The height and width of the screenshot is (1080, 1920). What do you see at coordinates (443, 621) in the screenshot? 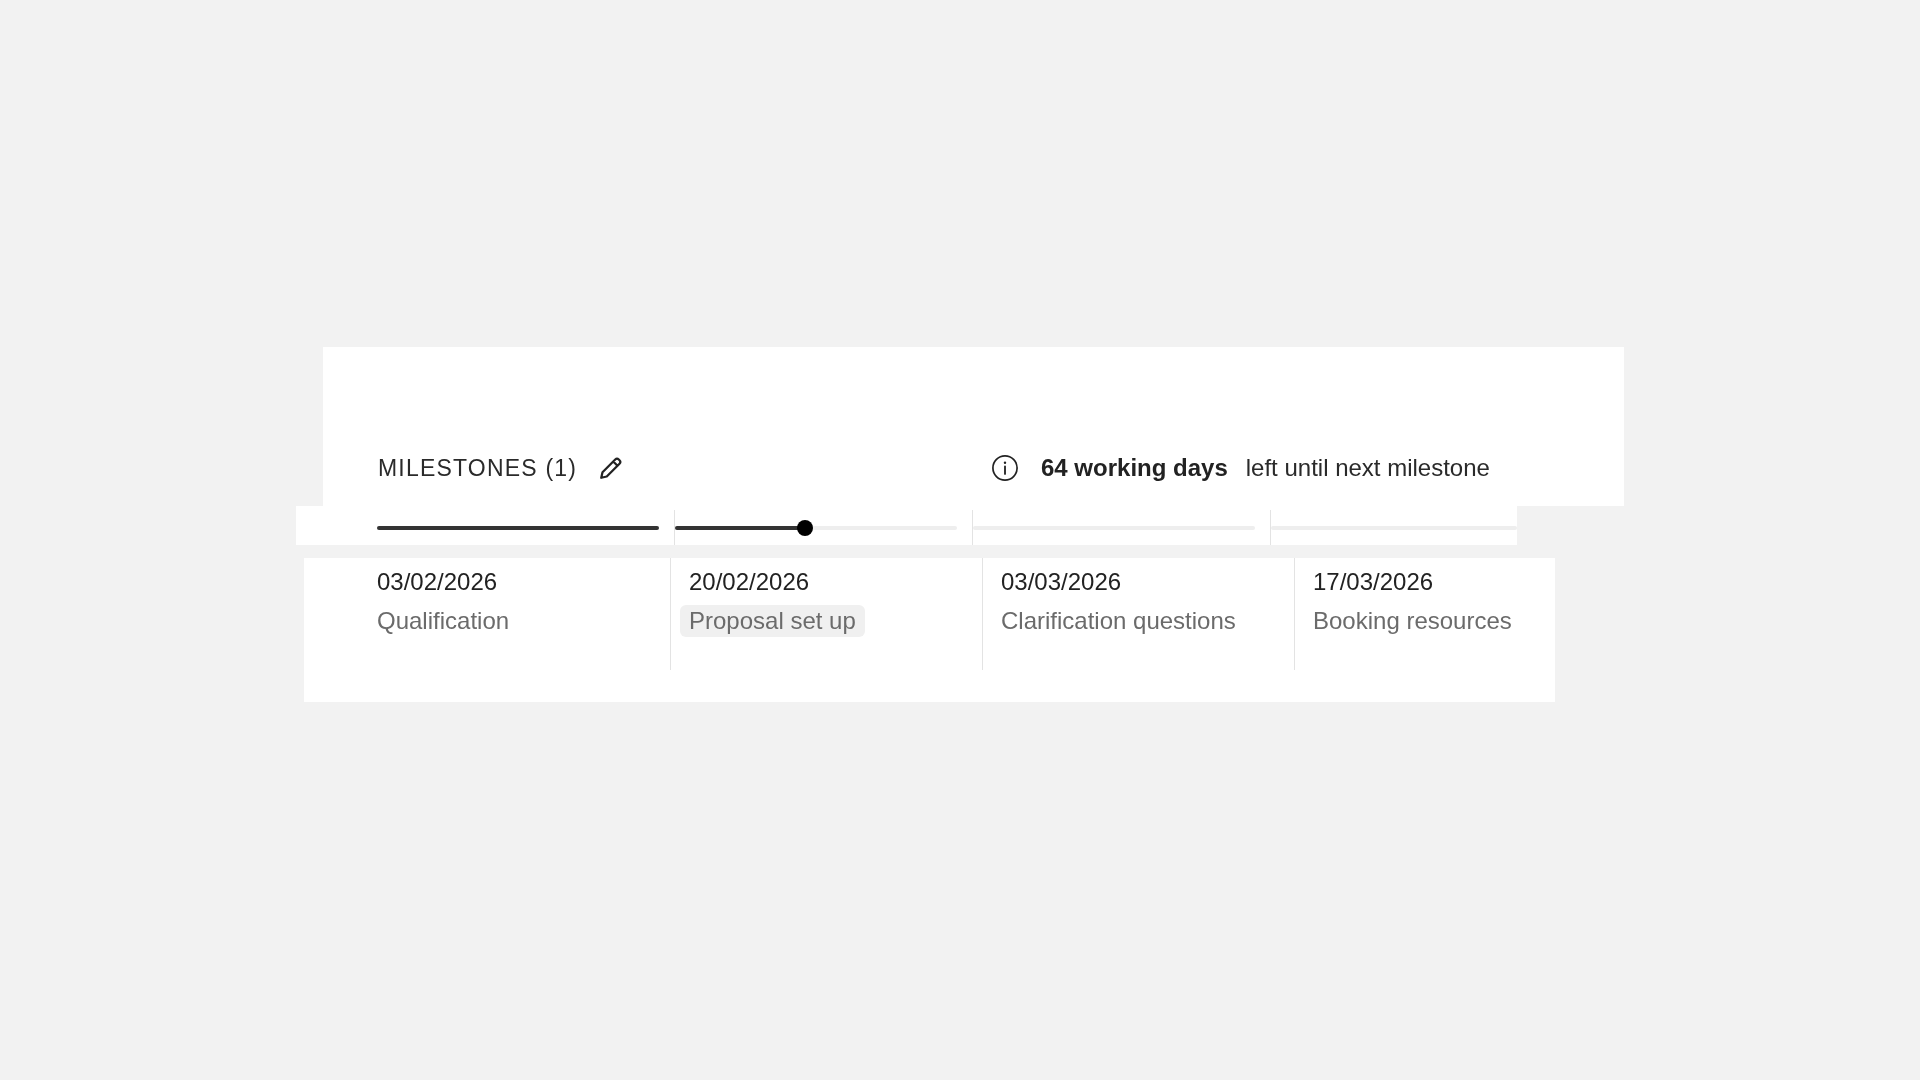
I see `milestone-name: Qualification` at bounding box center [443, 621].